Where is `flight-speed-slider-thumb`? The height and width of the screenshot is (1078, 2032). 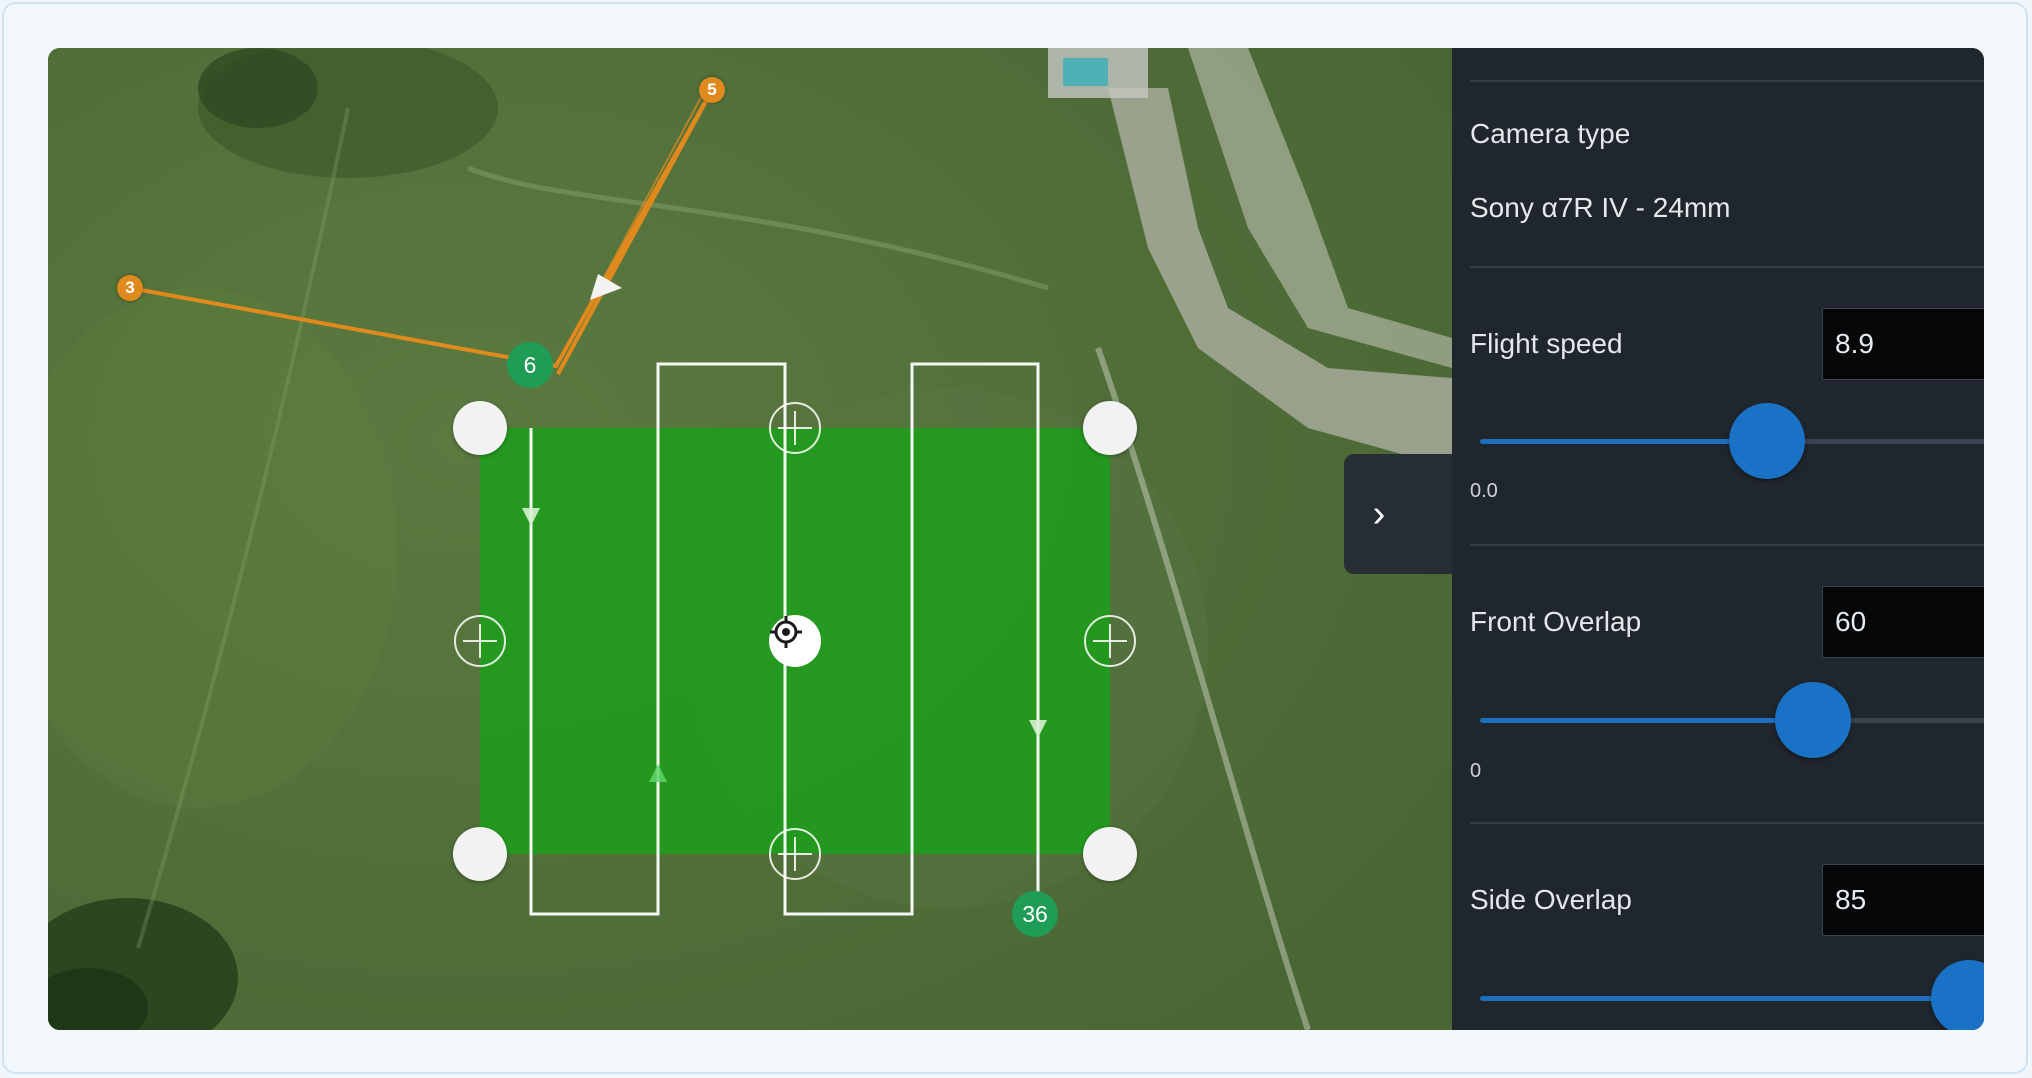
flight-speed-slider-thumb is located at coordinates (1767, 441).